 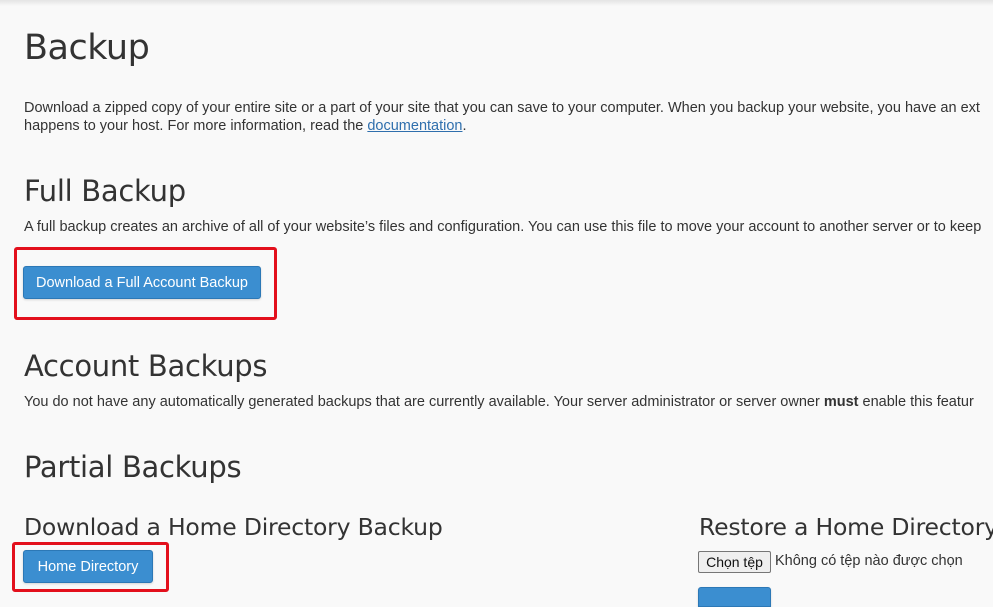 I want to click on top-shadow, so click(x=496, y=3).